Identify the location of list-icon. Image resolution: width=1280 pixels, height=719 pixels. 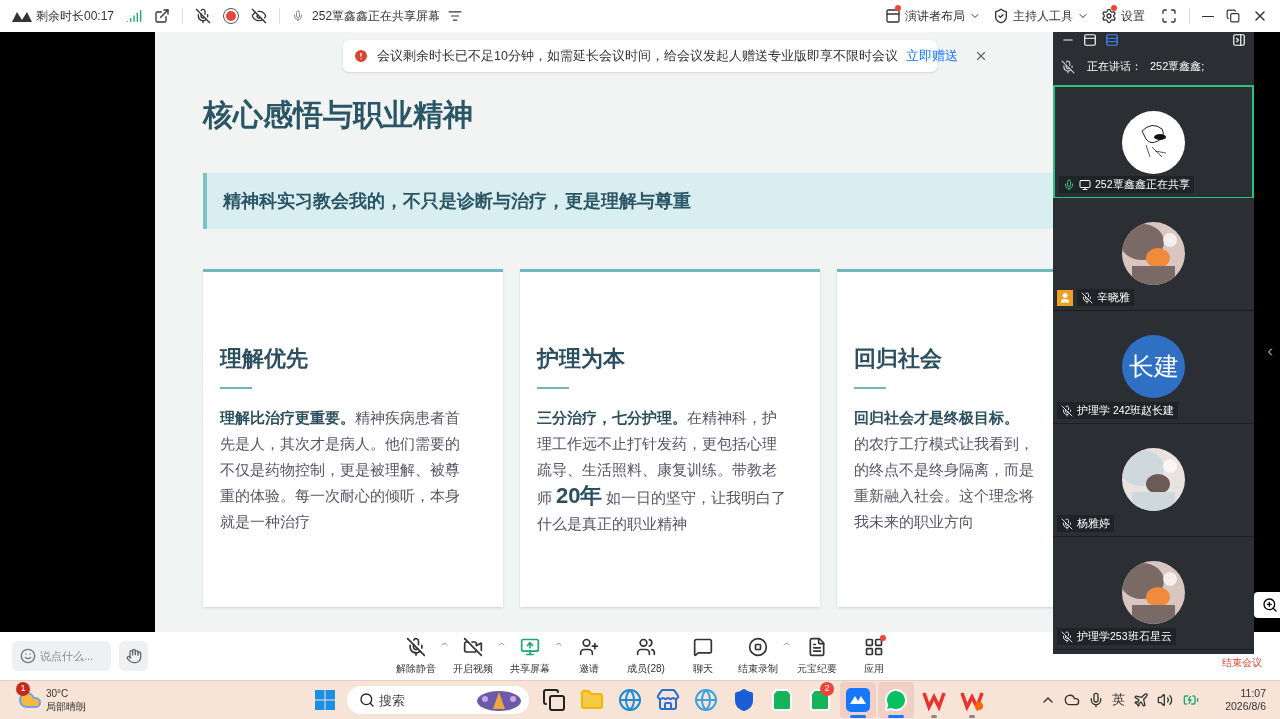
(1112, 40).